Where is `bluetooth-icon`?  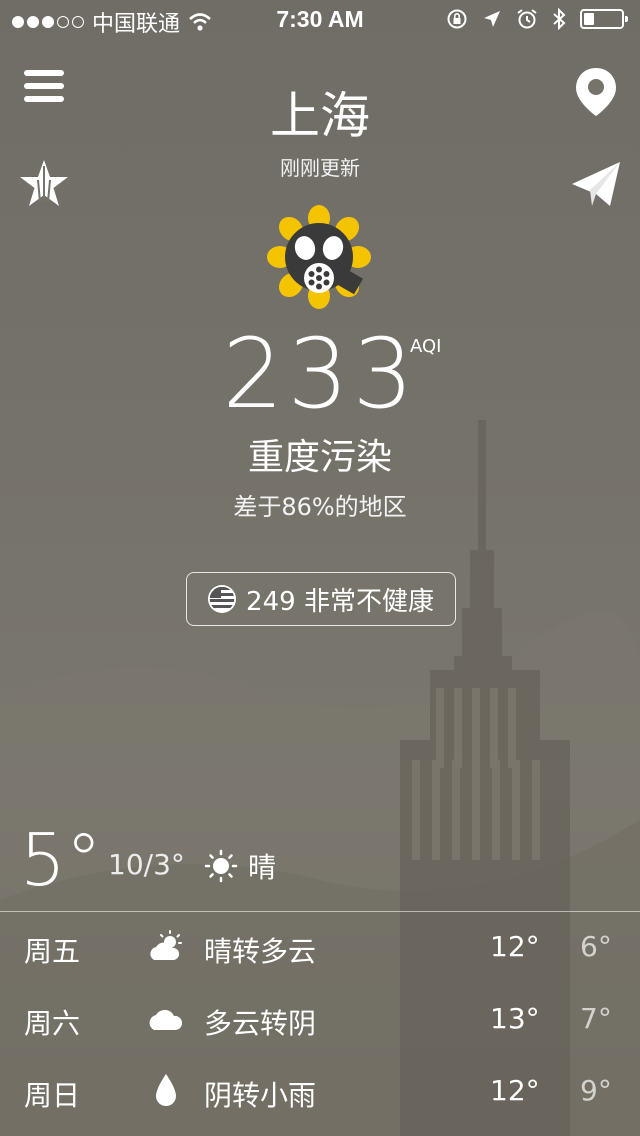
bluetooth-icon is located at coordinates (559, 19).